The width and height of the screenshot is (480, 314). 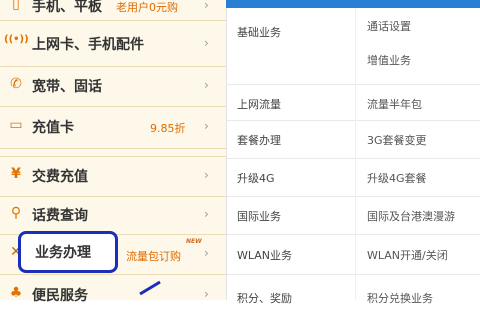 I want to click on submenu-category: 积分、奖励, so click(x=264, y=298).